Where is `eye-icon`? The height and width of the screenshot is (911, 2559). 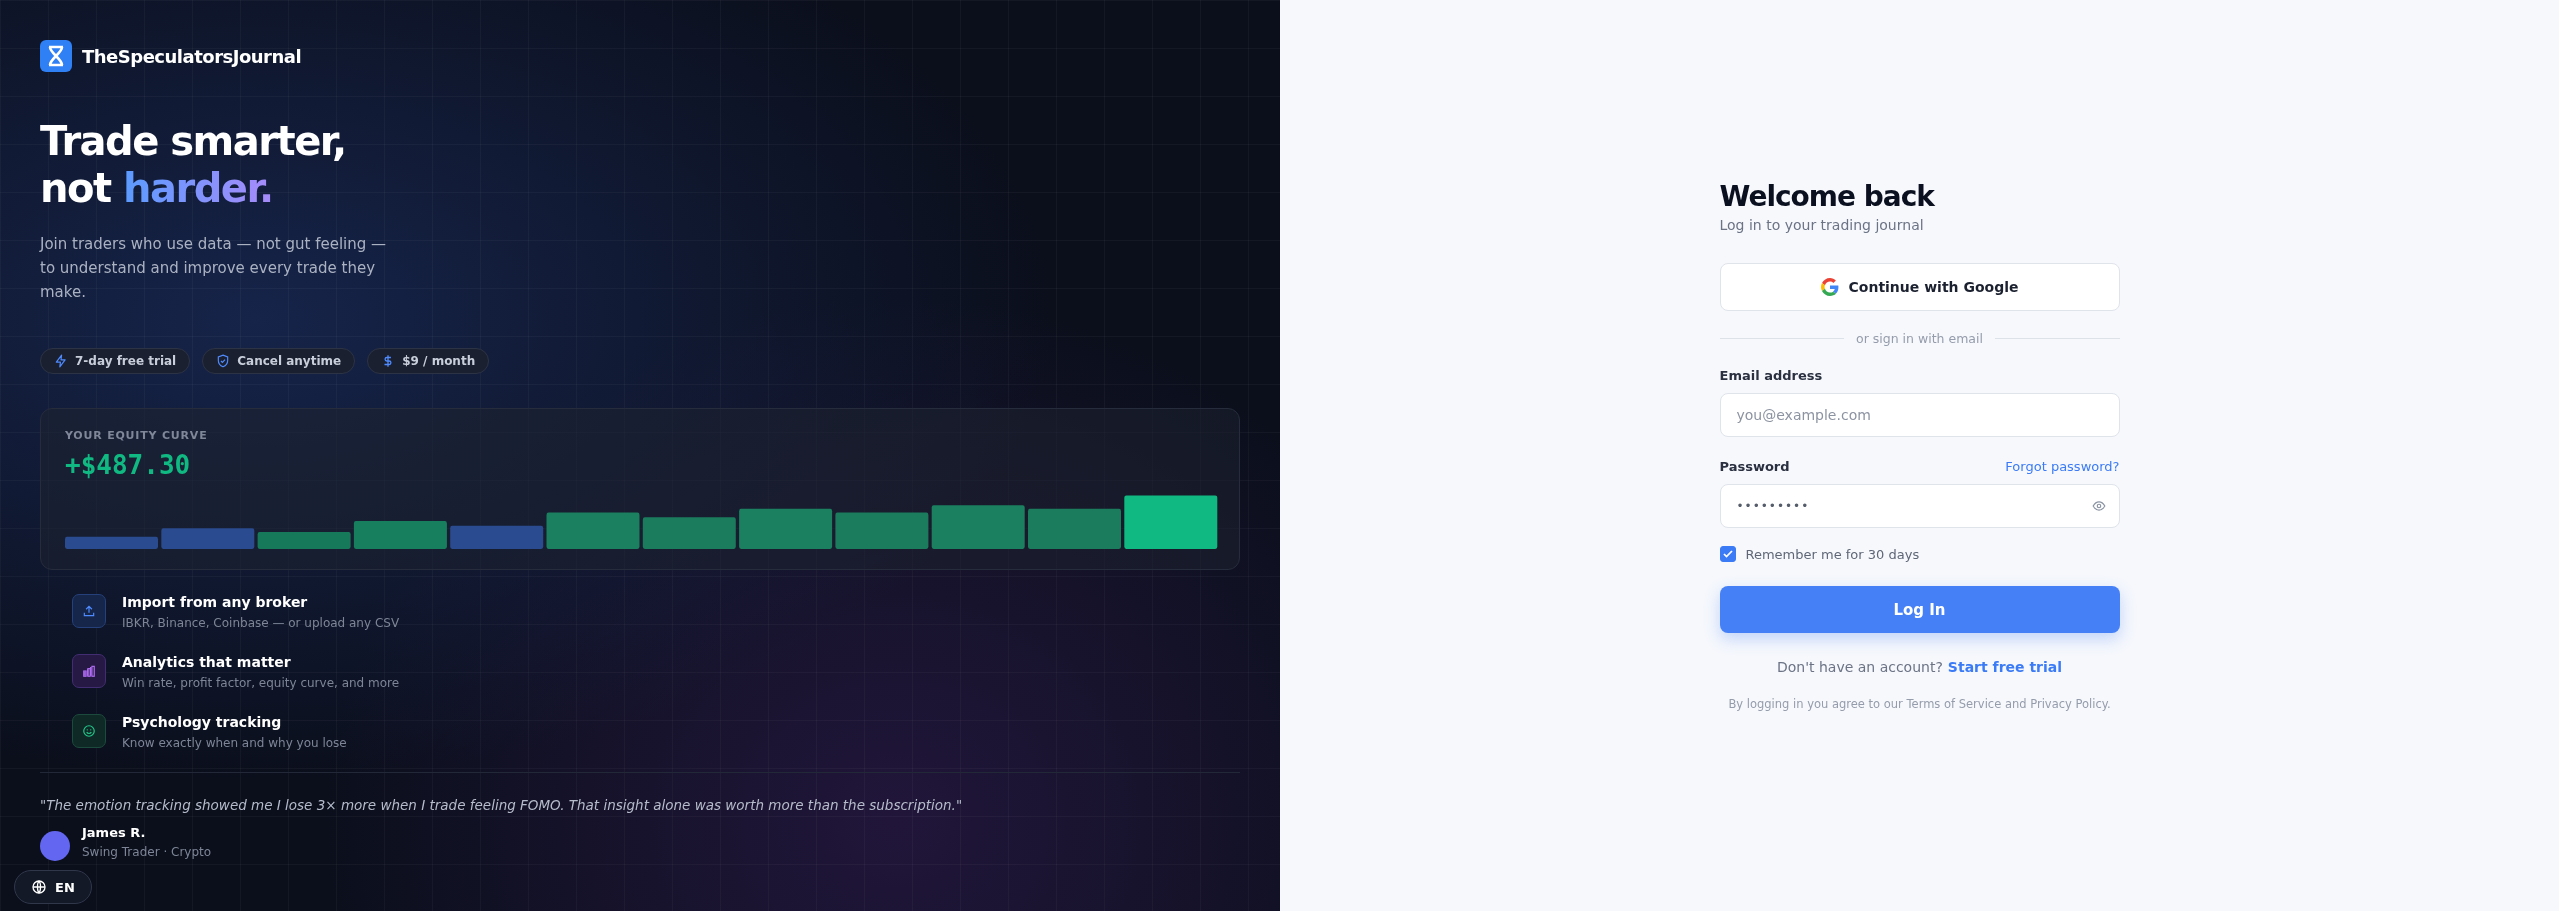 eye-icon is located at coordinates (2098, 506).